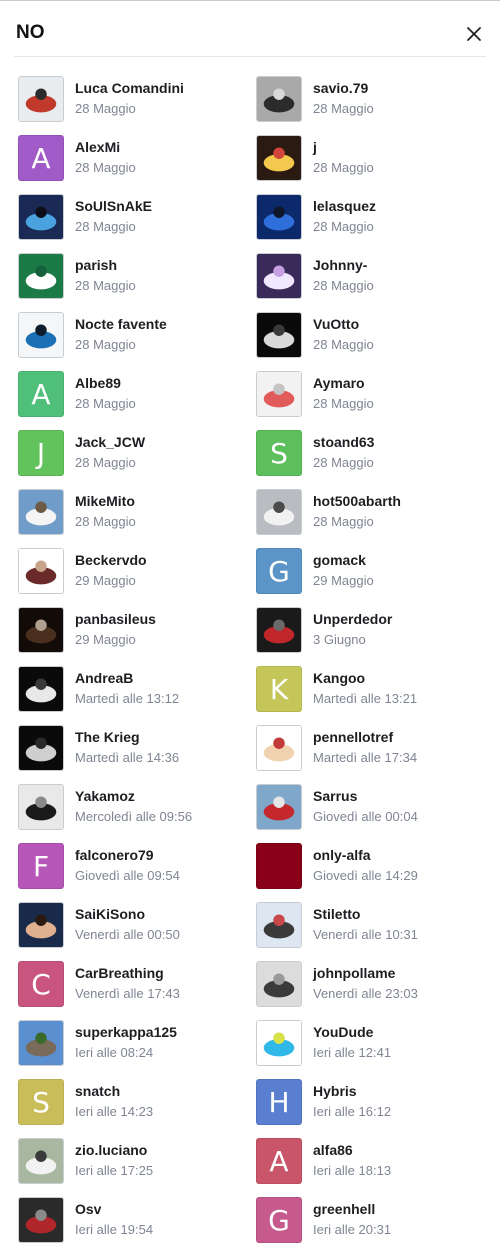 This screenshot has width=500, height=1260. Describe the element at coordinates (375, 984) in the screenshot. I see `person-item: johnpollame Venerdì alle 23:03` at that location.